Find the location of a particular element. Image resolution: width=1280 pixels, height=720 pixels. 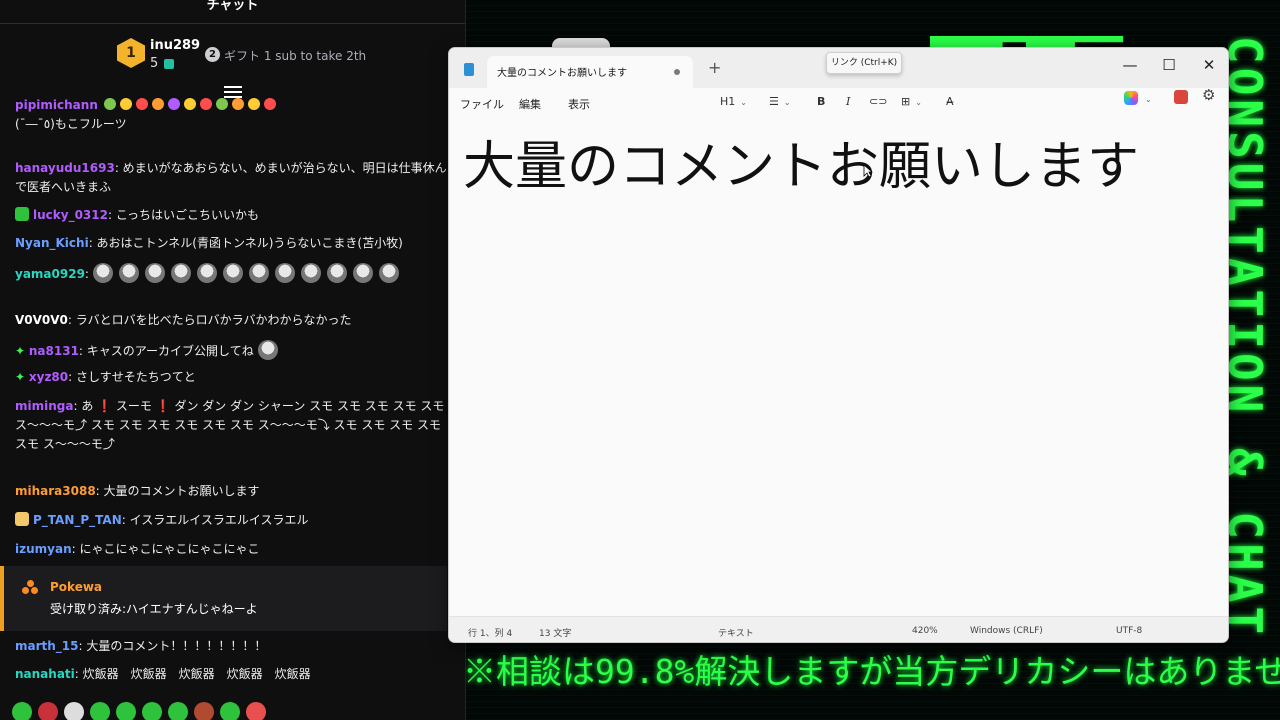

settings-gear-icon: ⚙ is located at coordinates (1208, 95).